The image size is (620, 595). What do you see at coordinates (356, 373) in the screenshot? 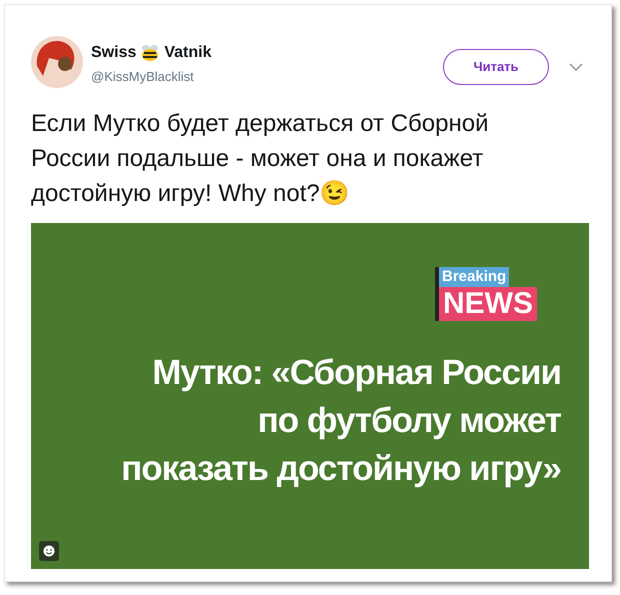
I see `headline-line: Мутко: «Сборная России` at bounding box center [356, 373].